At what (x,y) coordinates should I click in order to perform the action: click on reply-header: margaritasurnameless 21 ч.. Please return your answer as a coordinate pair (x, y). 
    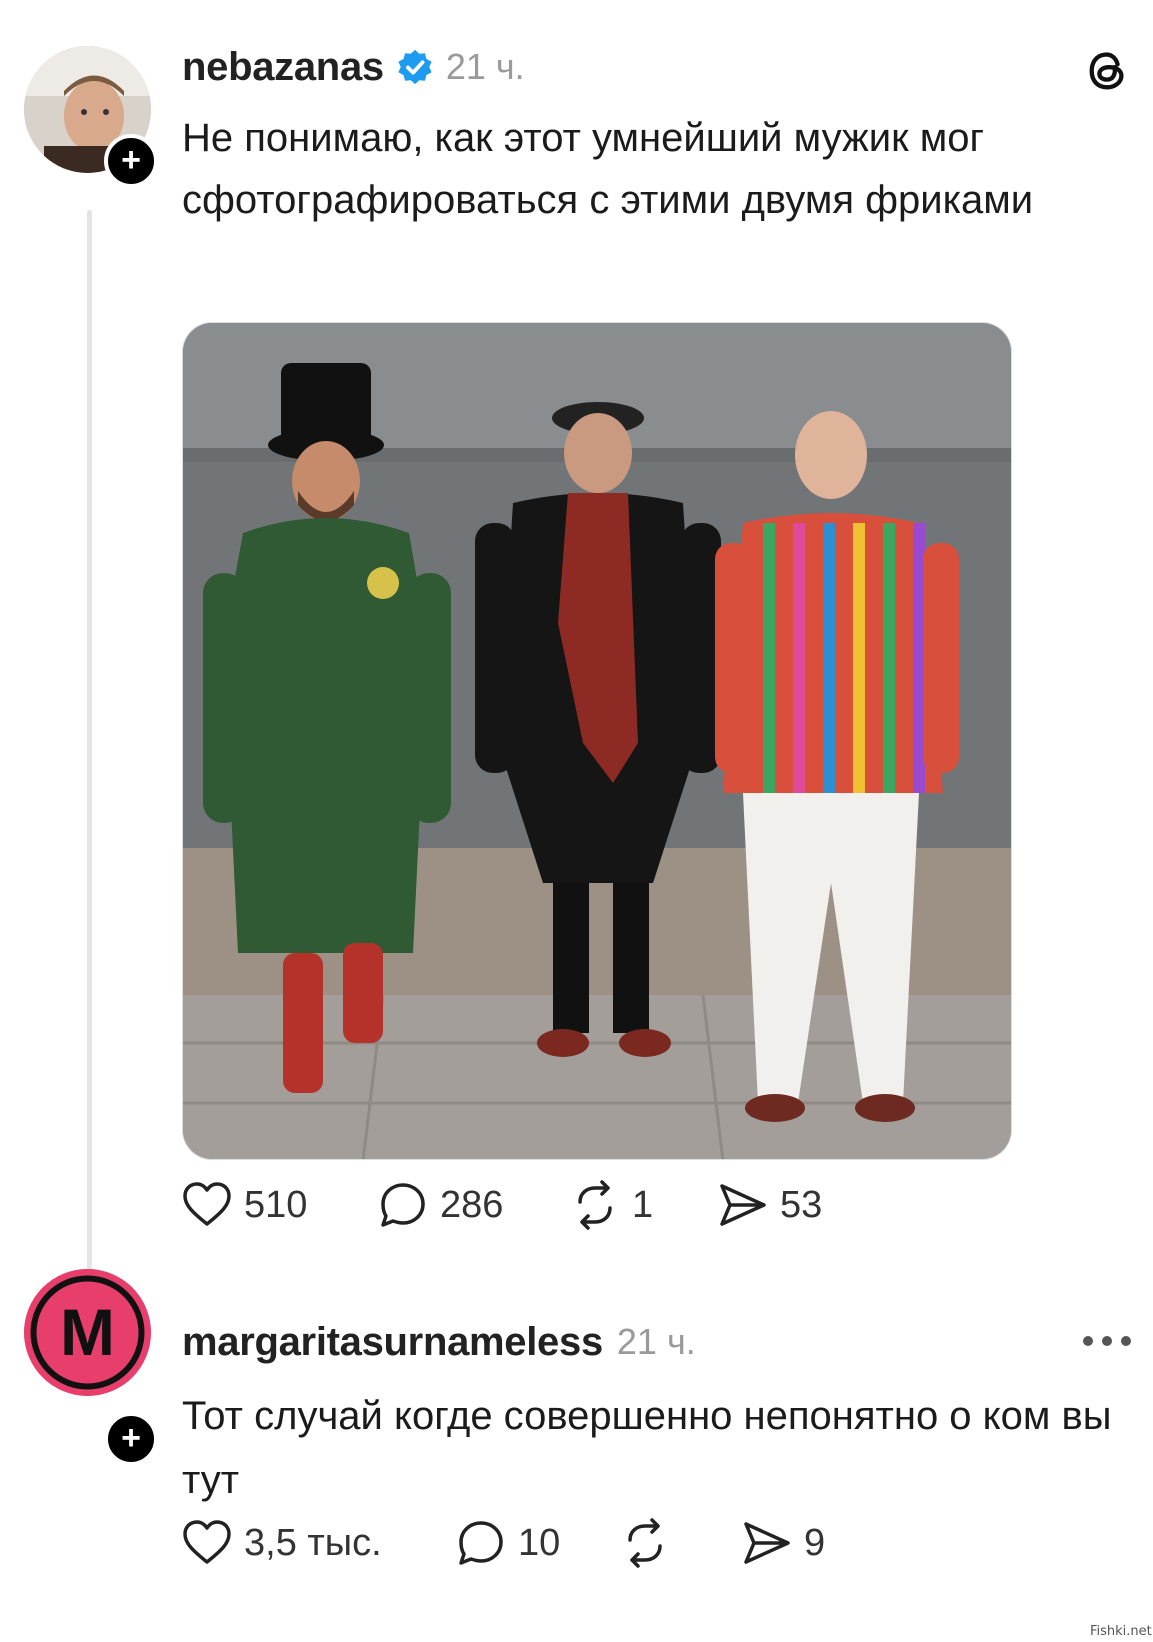
    Looking at the image, I should click on (439, 1342).